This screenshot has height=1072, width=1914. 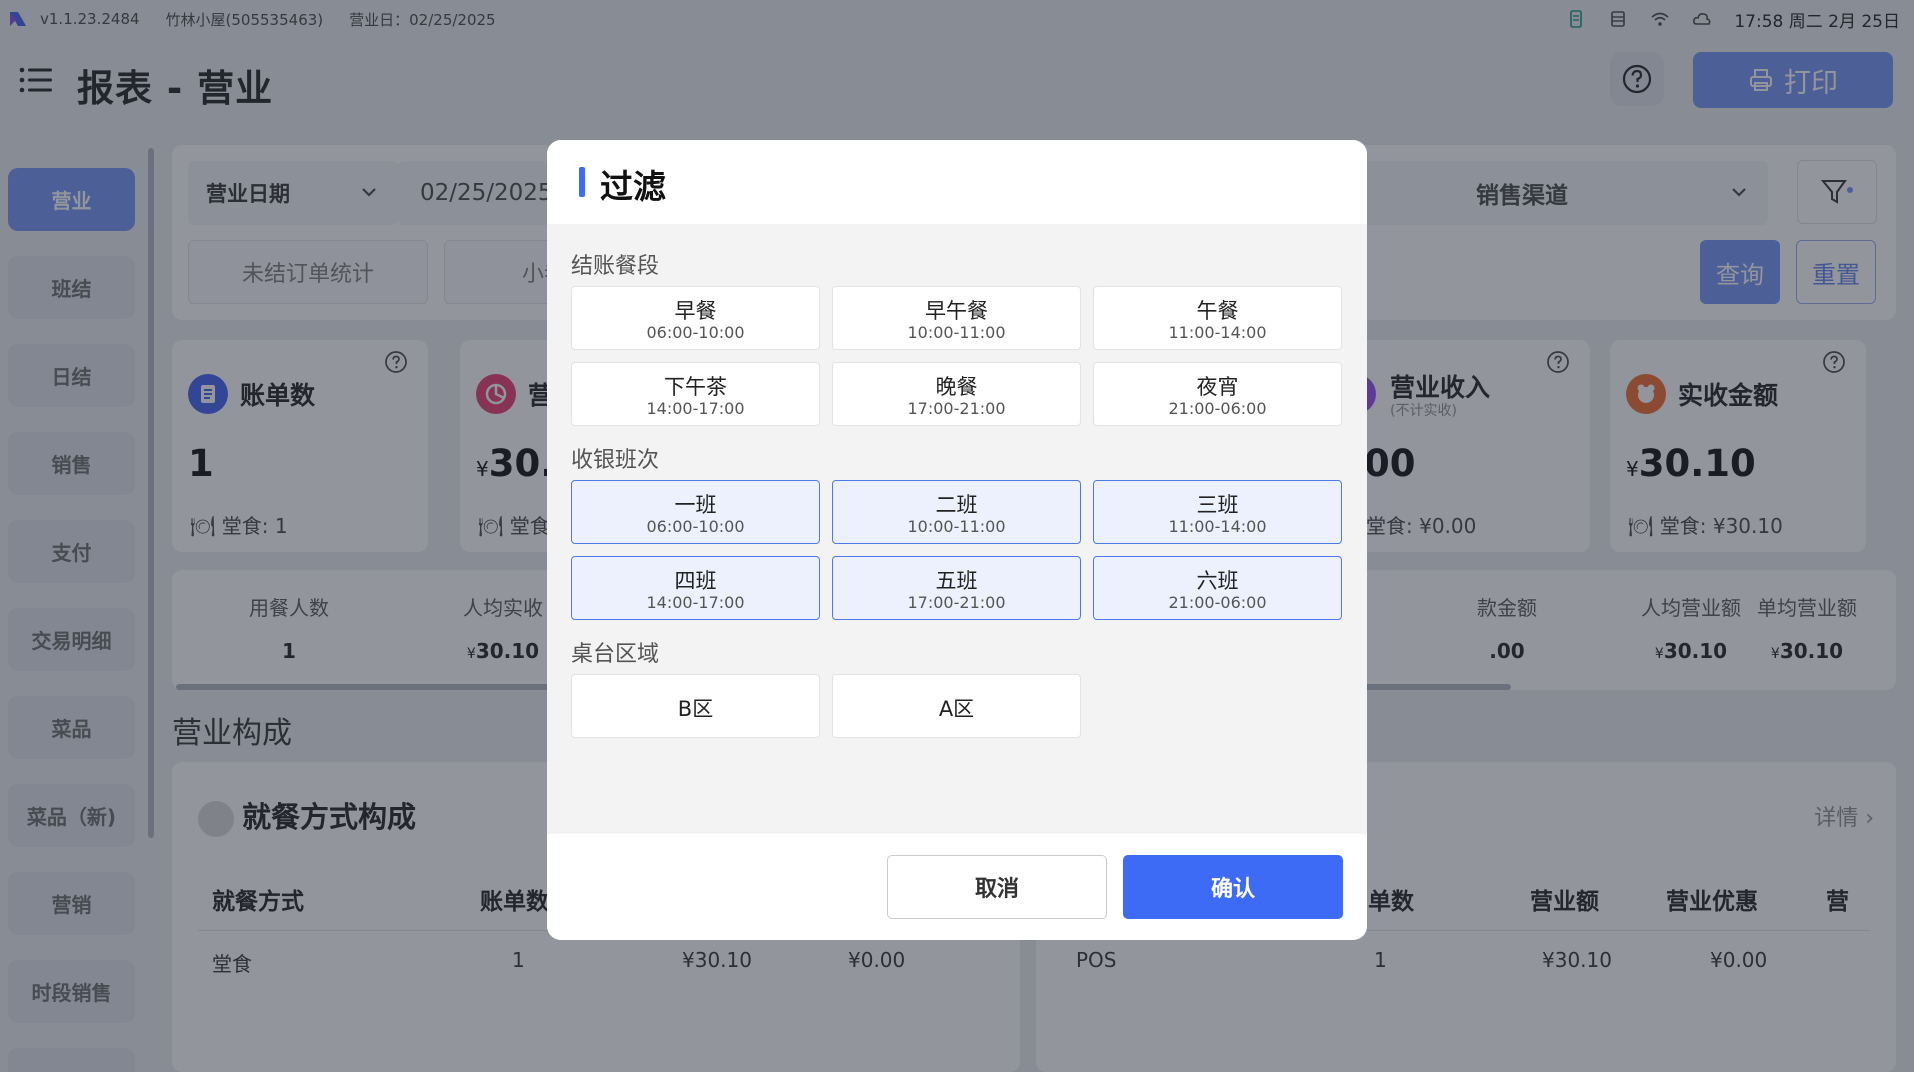 What do you see at coordinates (956, 311) in the screenshot?
I see `option-name: 早午餐` at bounding box center [956, 311].